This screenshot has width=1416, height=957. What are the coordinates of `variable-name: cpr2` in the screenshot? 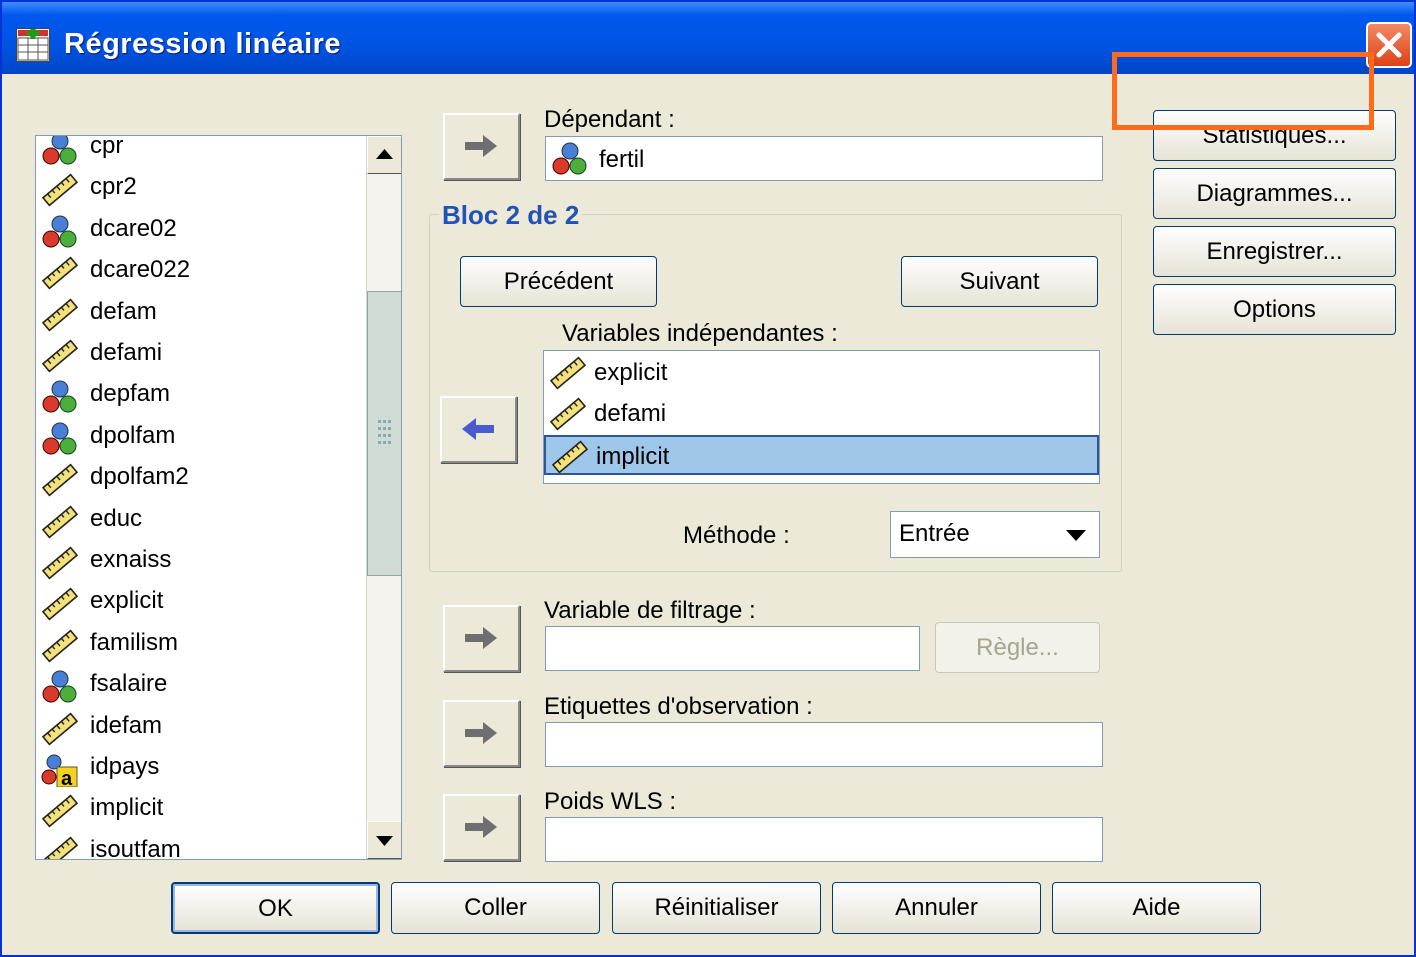 It's located at (113, 187).